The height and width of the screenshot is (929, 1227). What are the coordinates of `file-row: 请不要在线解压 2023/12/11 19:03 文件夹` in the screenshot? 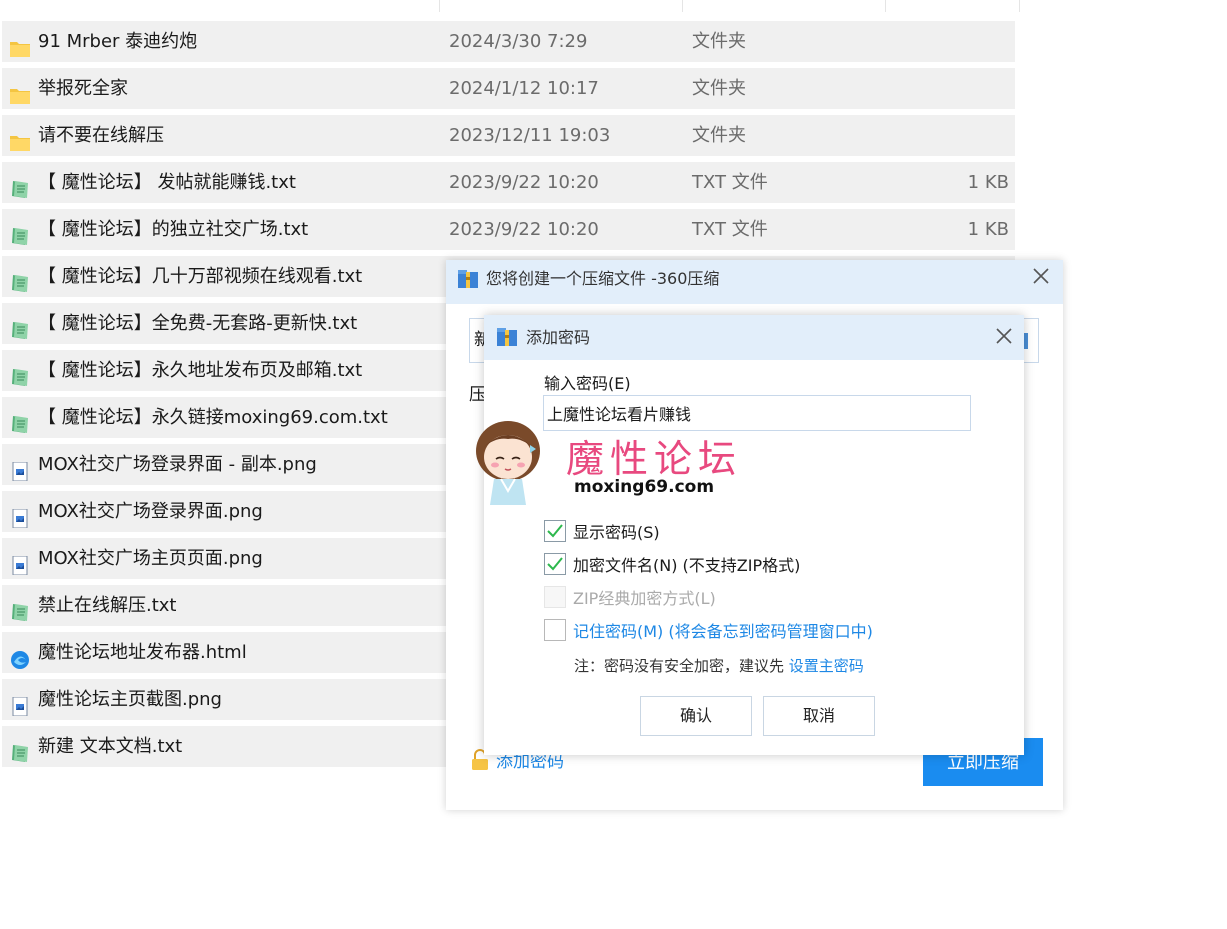 It's located at (508, 135).